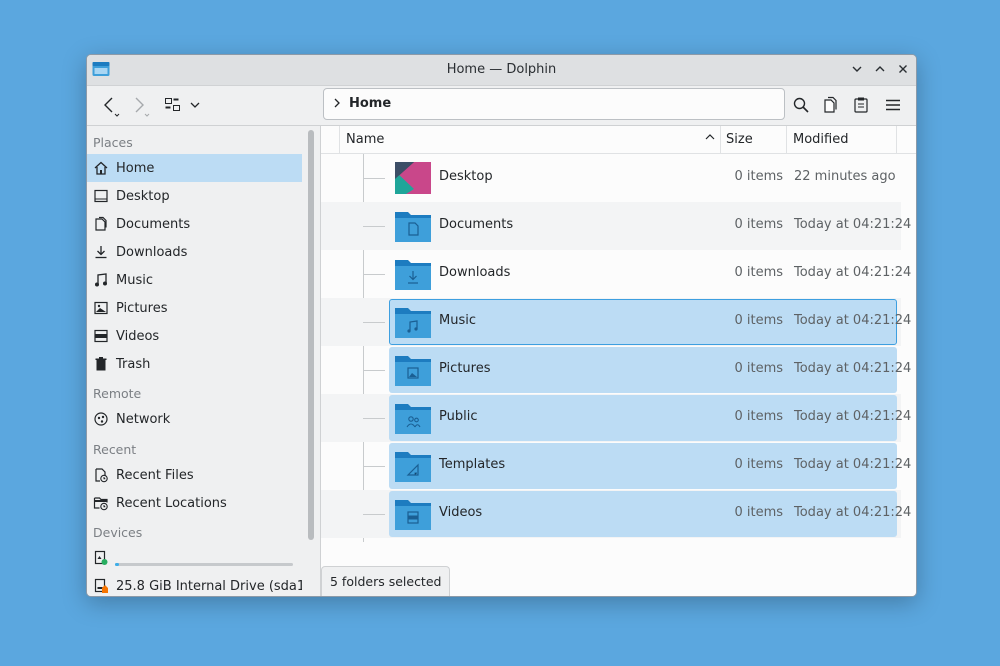  Describe the element at coordinates (194, 252) in the screenshot. I see `sidebar-item-downloads: Downloads` at that location.